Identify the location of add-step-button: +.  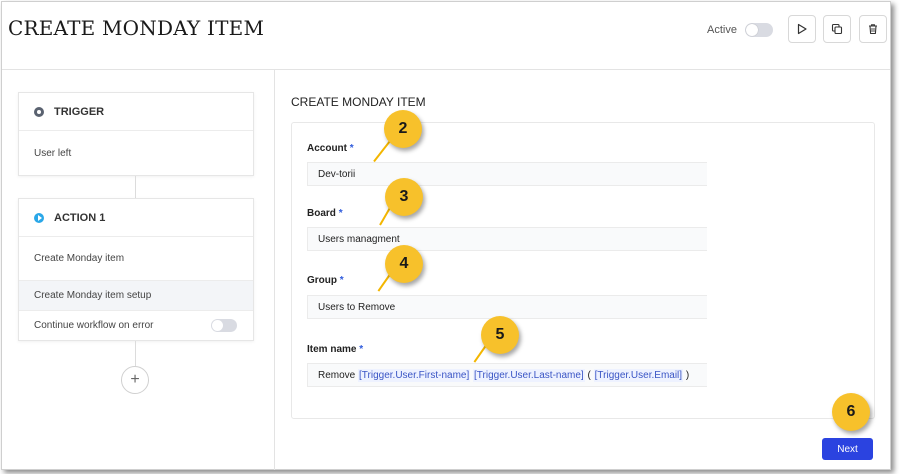
(135, 380).